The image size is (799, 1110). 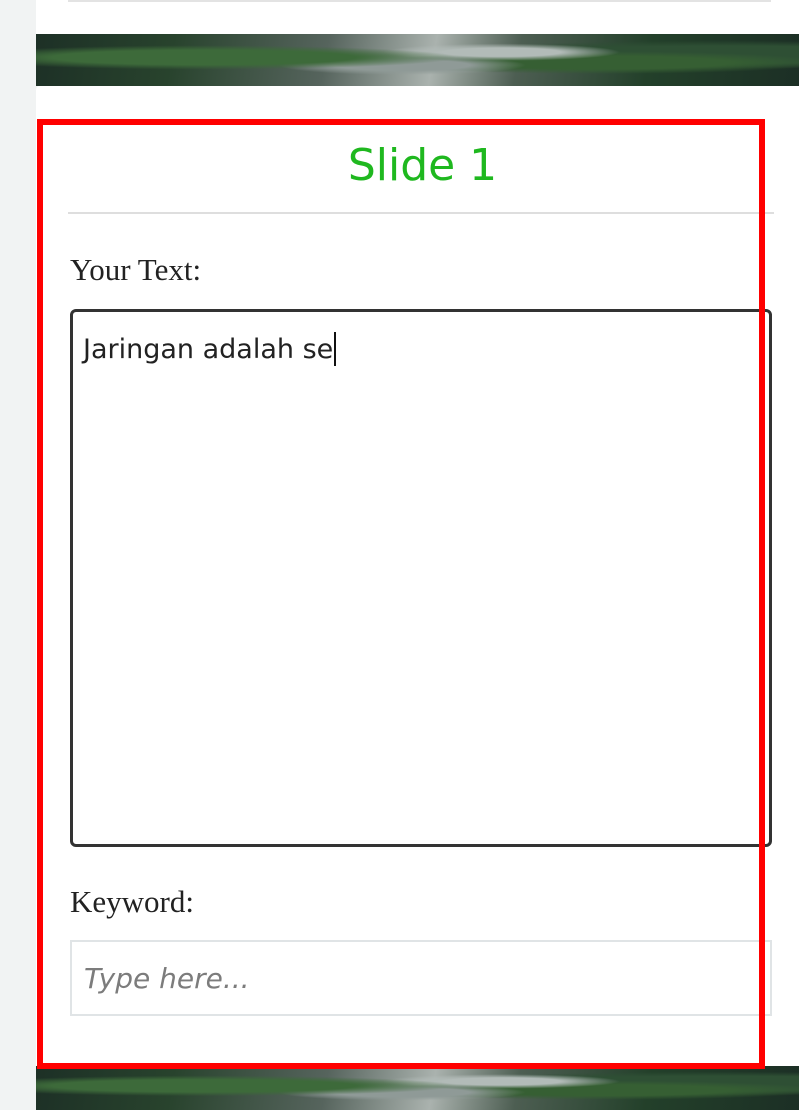 What do you see at coordinates (417, 17) in the screenshot?
I see `previous-card` at bounding box center [417, 17].